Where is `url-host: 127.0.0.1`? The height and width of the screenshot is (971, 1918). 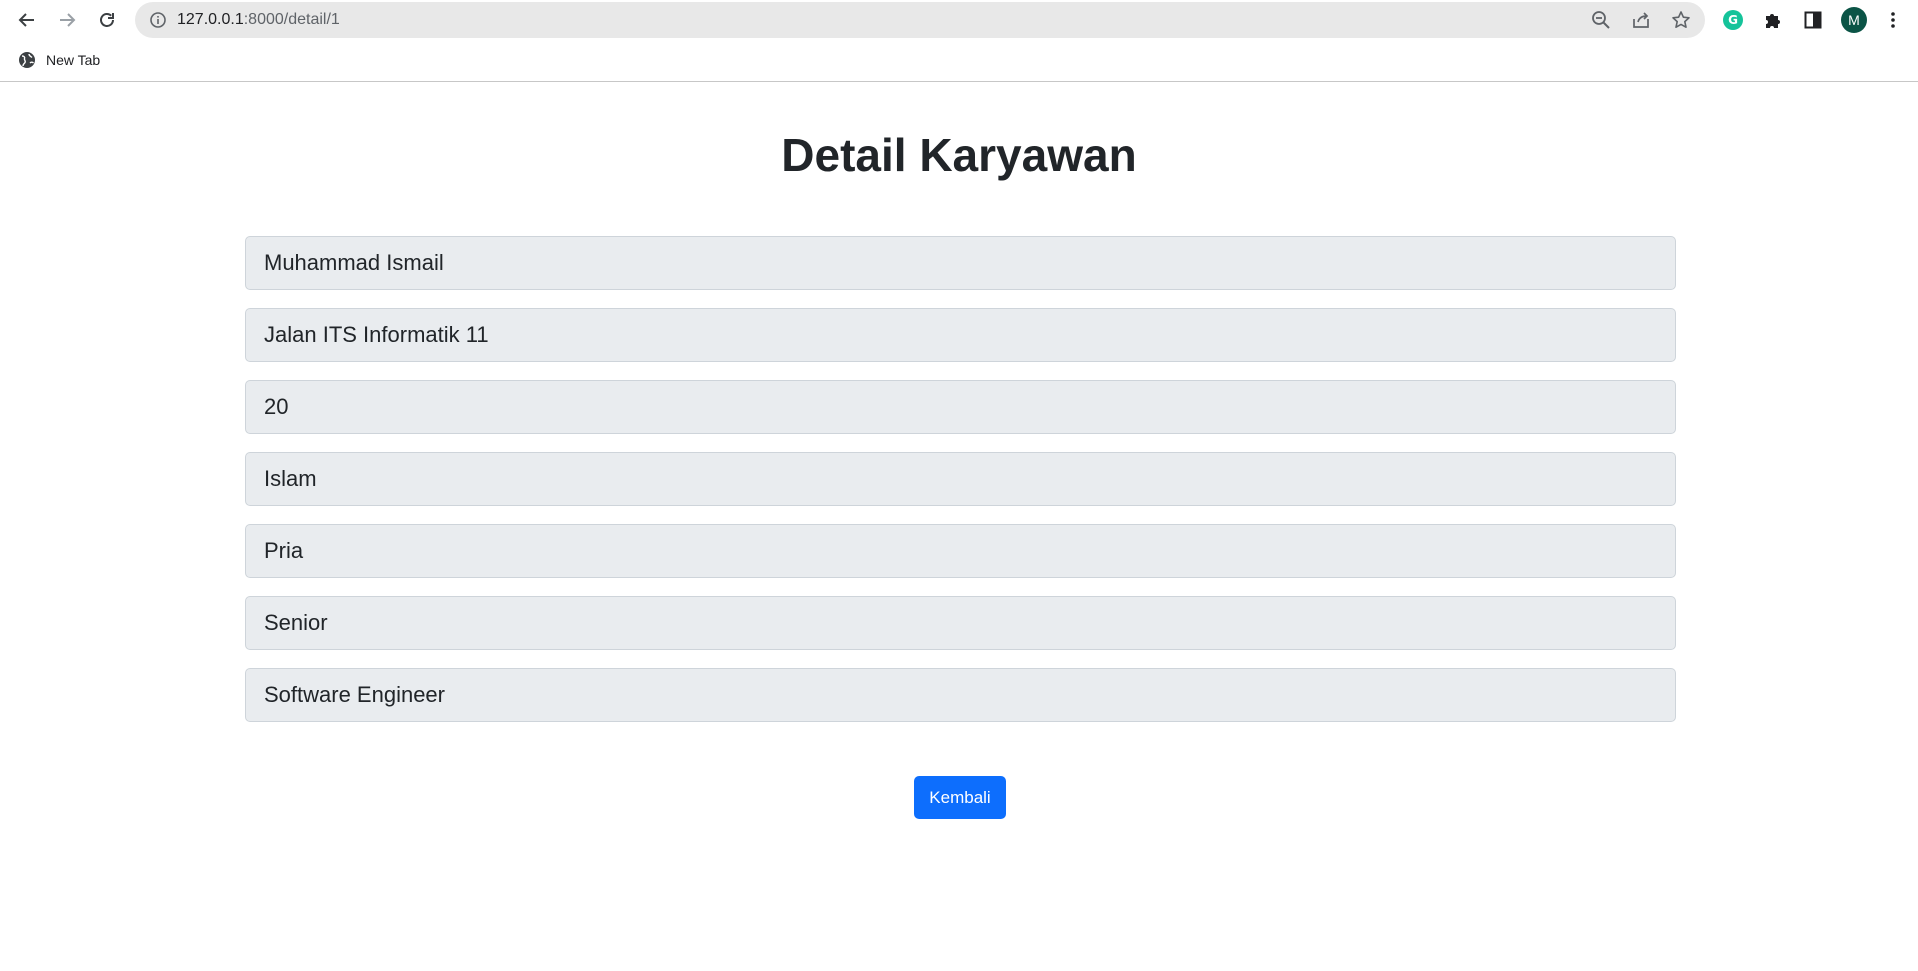
url-host: 127.0.0.1 is located at coordinates (210, 19).